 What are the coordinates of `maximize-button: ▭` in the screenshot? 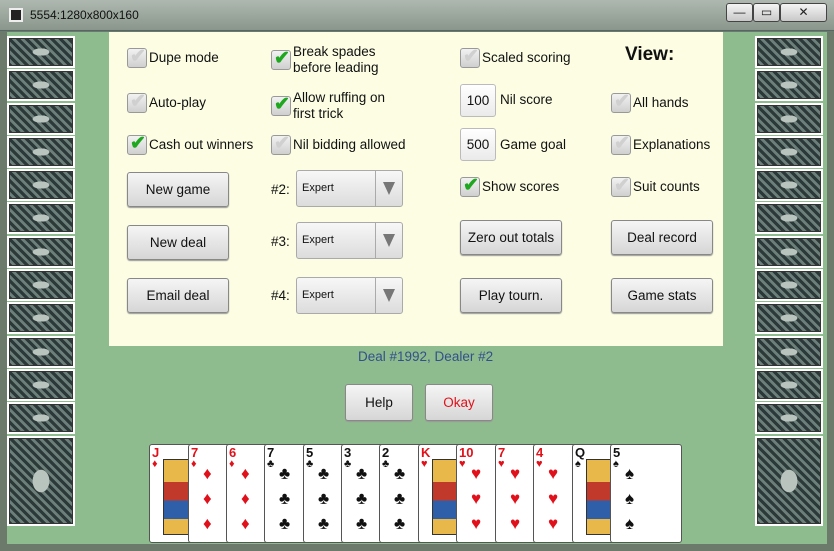 It's located at (766, 12).